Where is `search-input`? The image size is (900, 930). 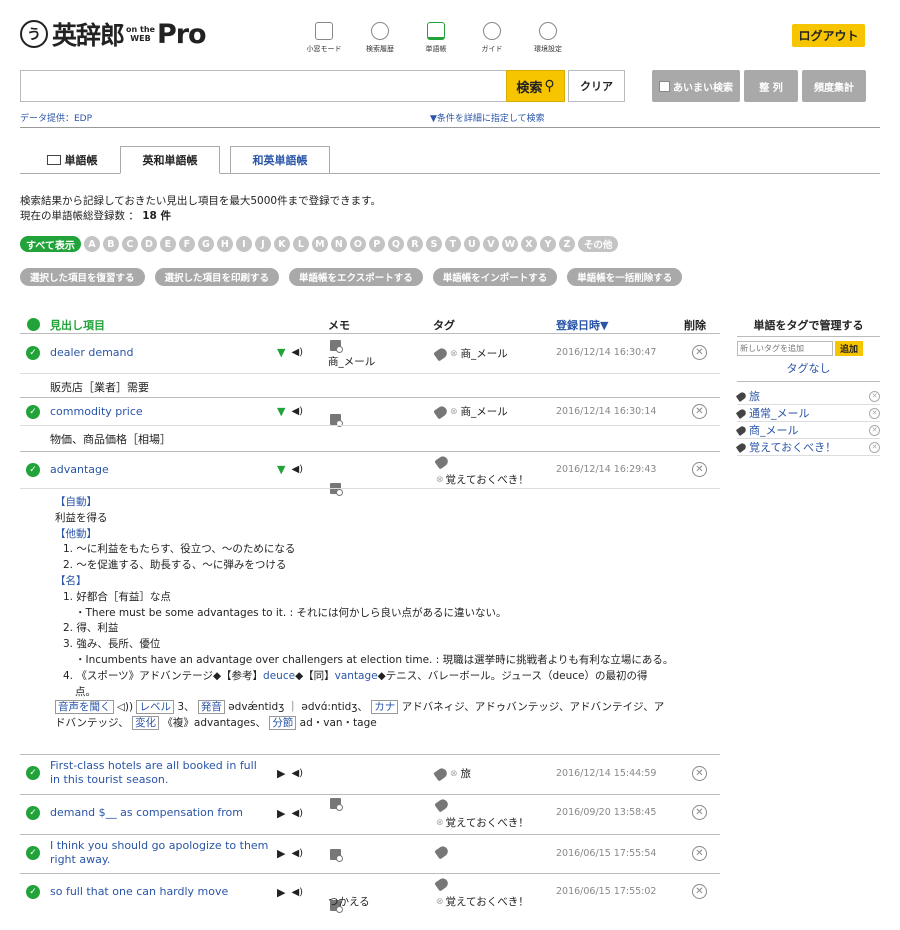
search-input is located at coordinates (292, 86).